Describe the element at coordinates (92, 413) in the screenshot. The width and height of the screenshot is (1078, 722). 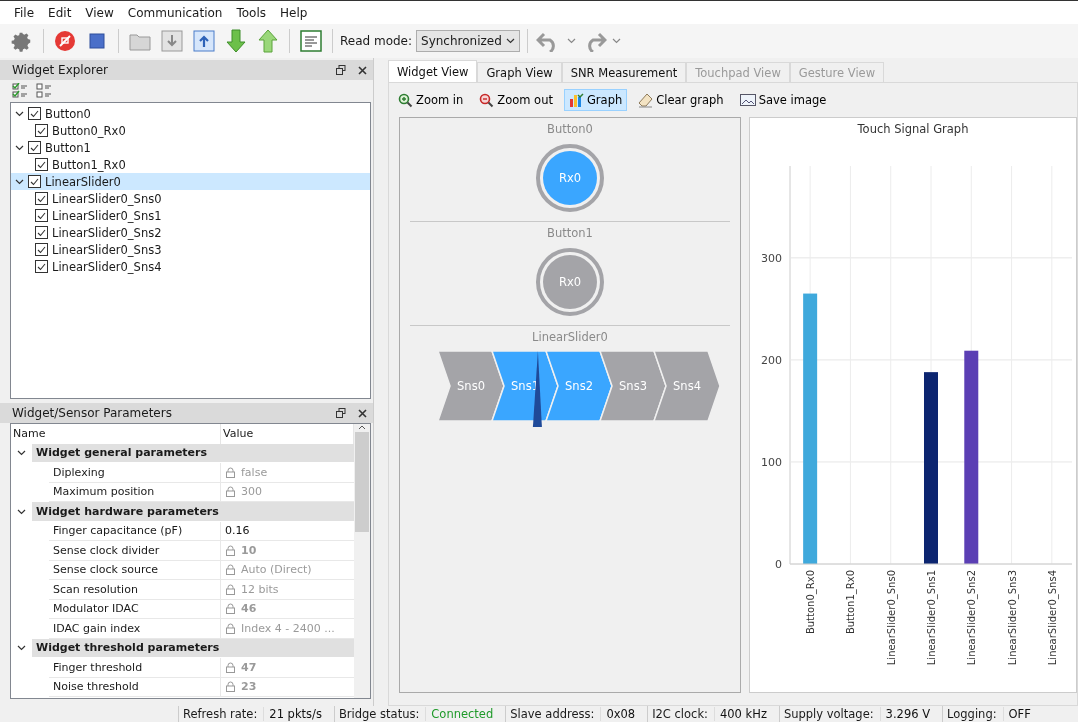
I see `panel-title: Widget/Sensor Parameters` at that location.